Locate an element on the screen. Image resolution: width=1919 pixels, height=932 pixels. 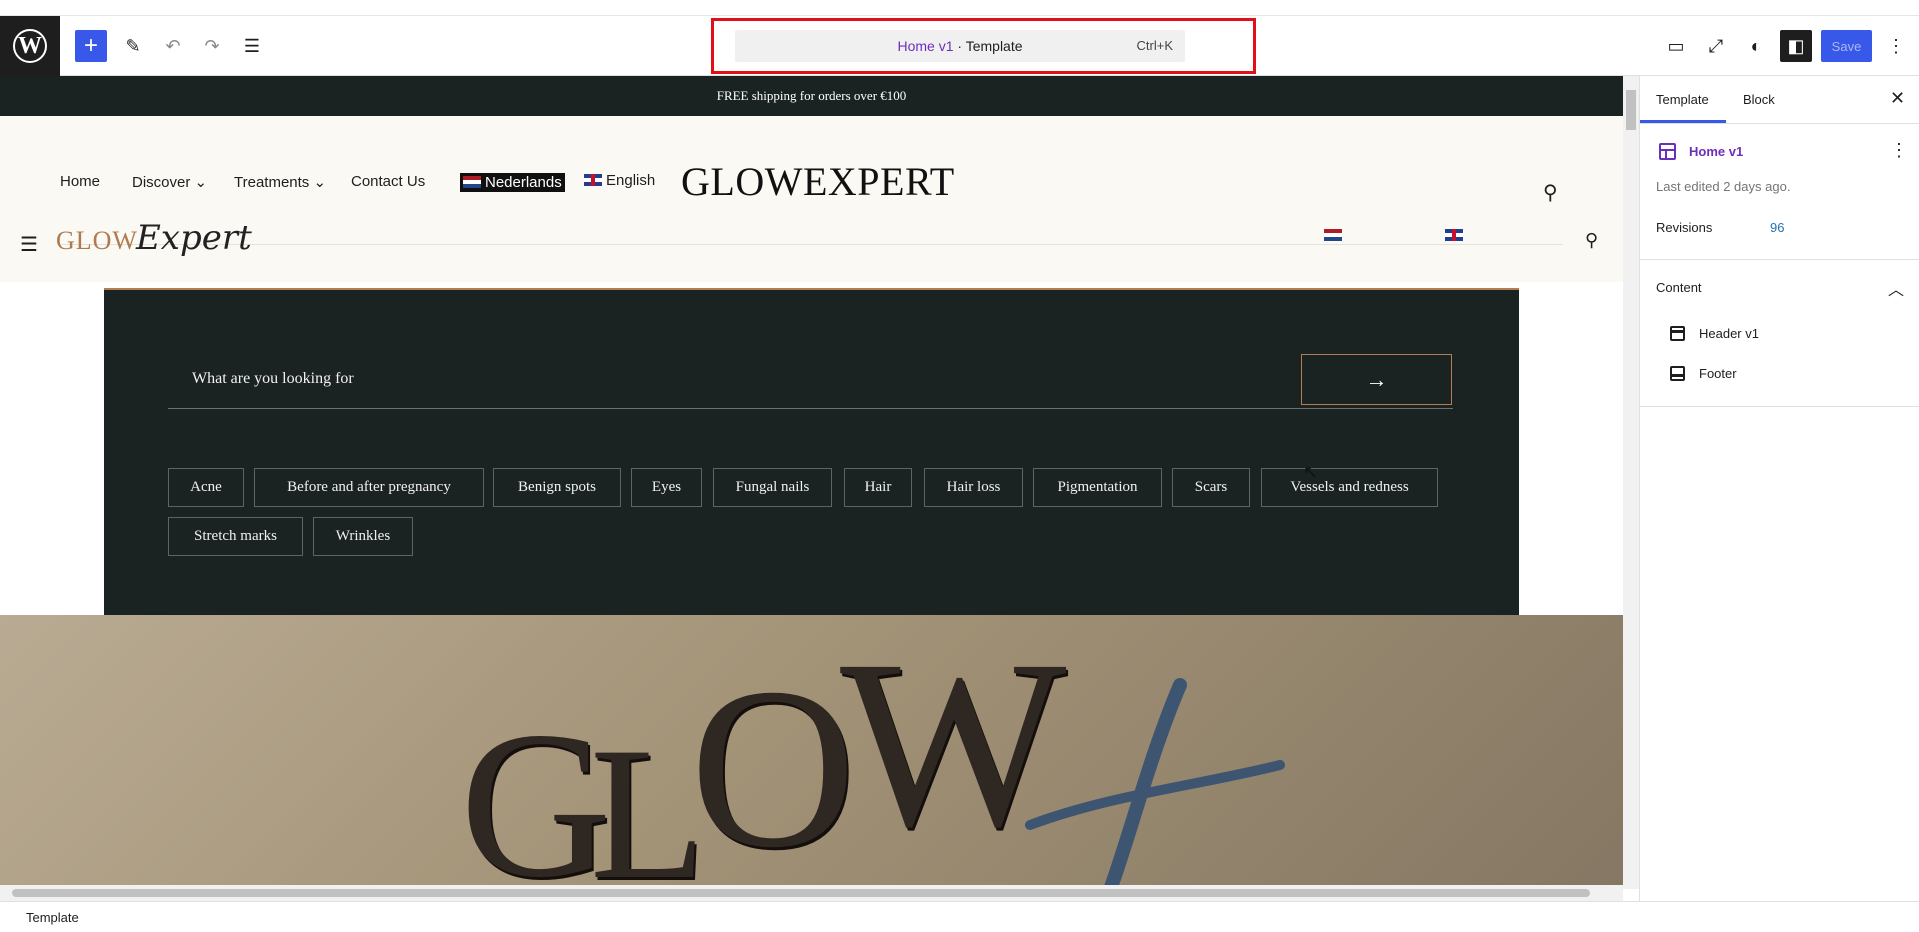
site-logo-script: GLOWExpert is located at coordinates (154, 238).